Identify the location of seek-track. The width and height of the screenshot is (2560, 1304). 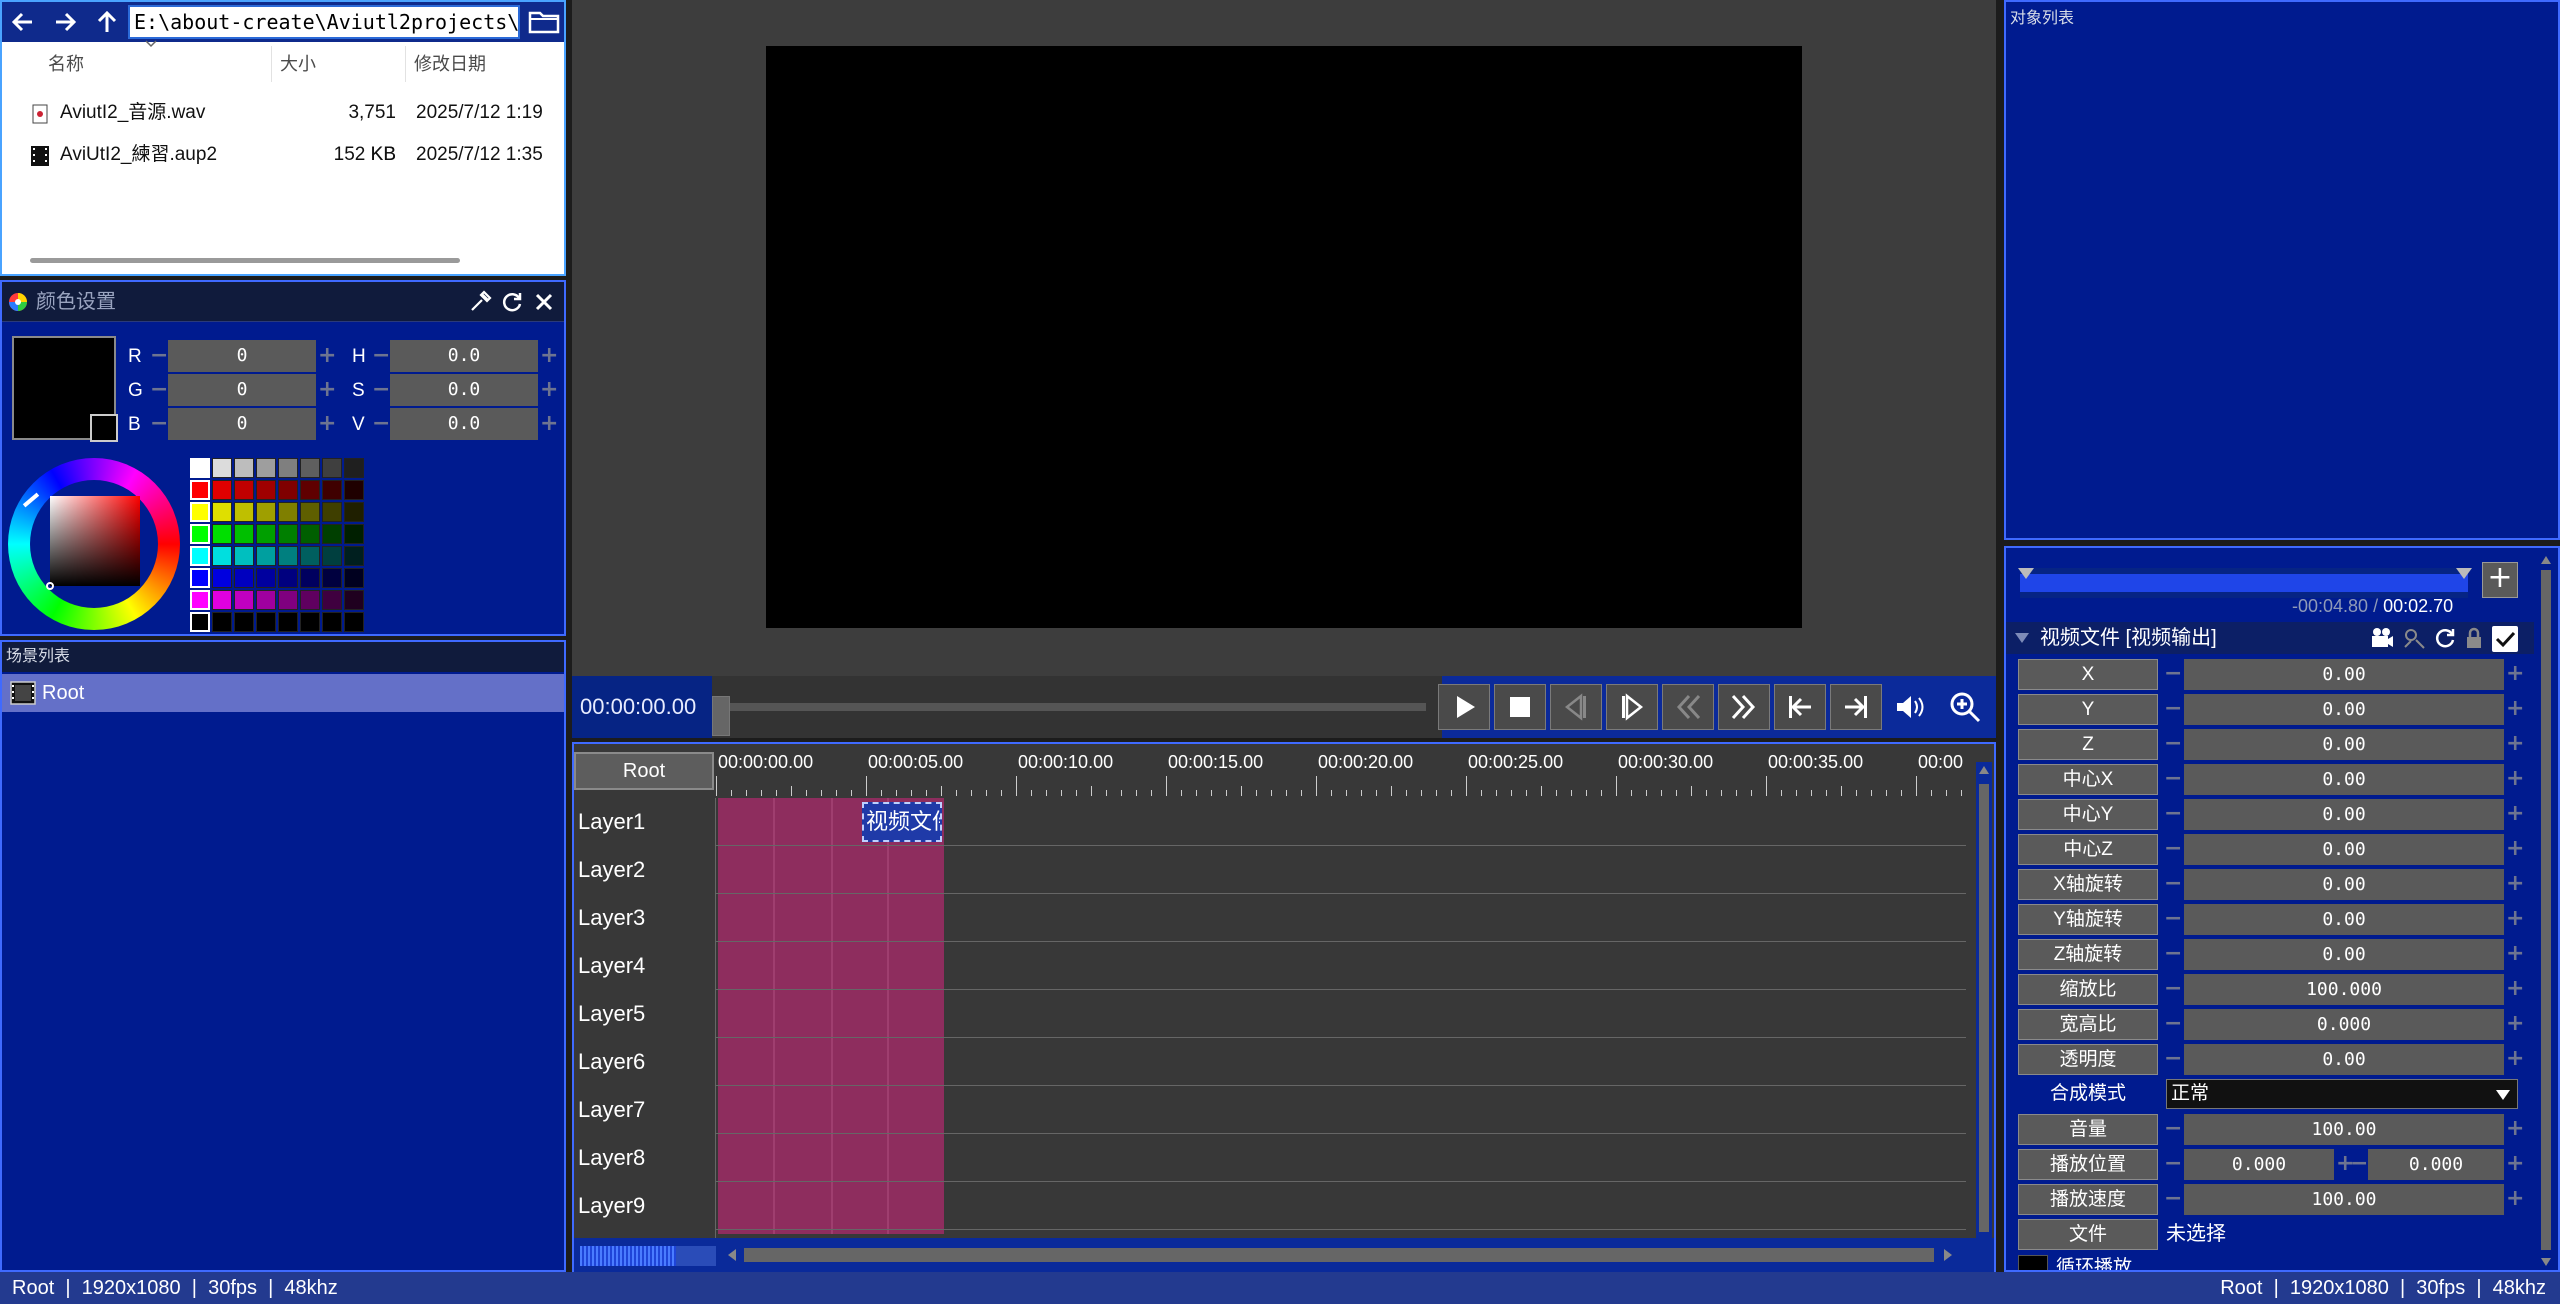
(1076, 707).